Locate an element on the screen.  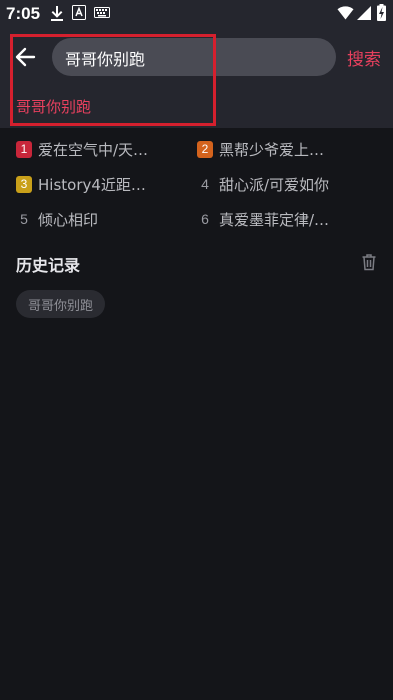
wifi-icon is located at coordinates (345, 13).